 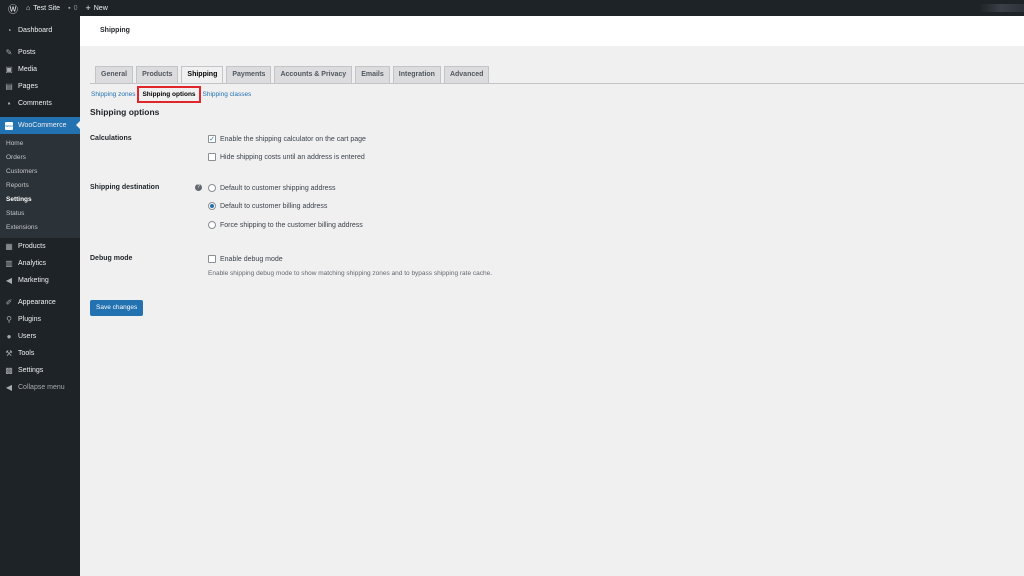 I want to click on home-icon: ⌂, so click(x=28, y=8).